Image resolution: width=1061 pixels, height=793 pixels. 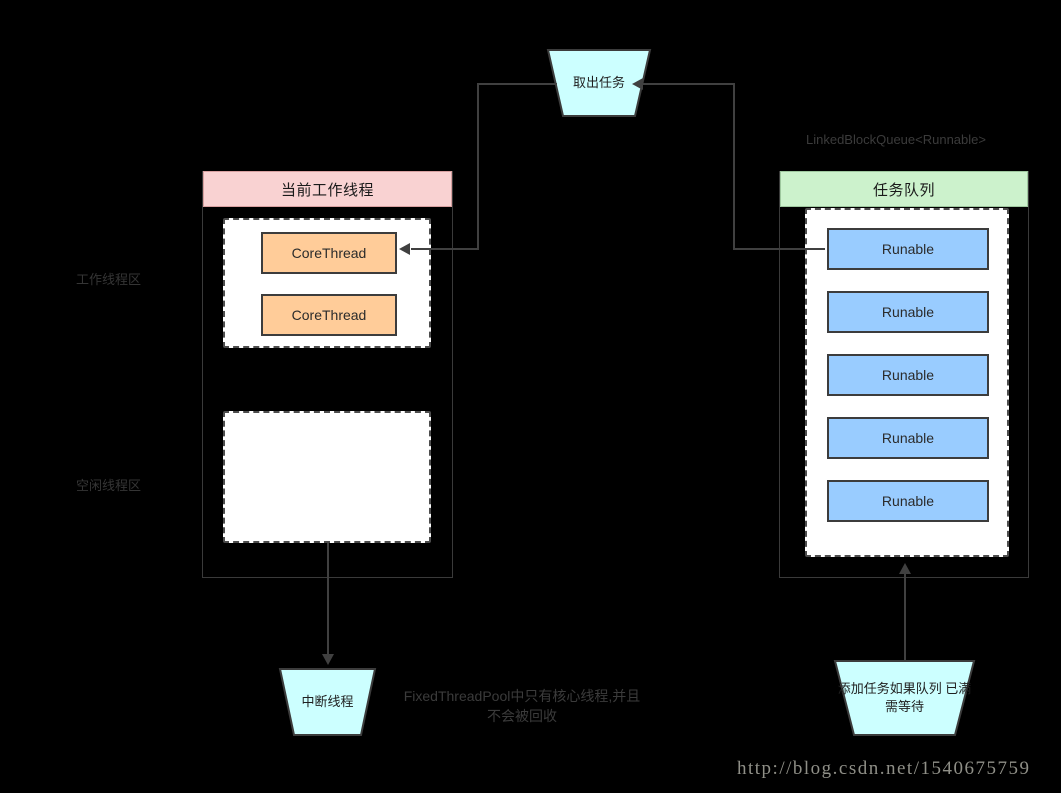 I want to click on core-thread-2: CoreThread, so click(x=329, y=315).